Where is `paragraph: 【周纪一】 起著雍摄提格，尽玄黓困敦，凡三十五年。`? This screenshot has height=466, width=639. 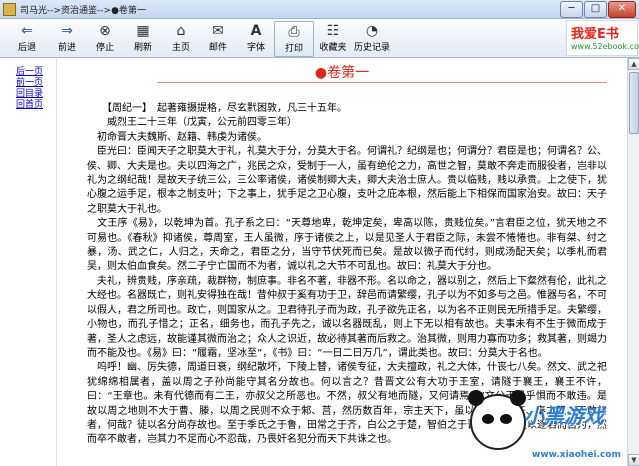
paragraph: 【周纪一】 起著雍摄提格，尽玄黓困敦，凡三十五年。 is located at coordinates (217, 108).